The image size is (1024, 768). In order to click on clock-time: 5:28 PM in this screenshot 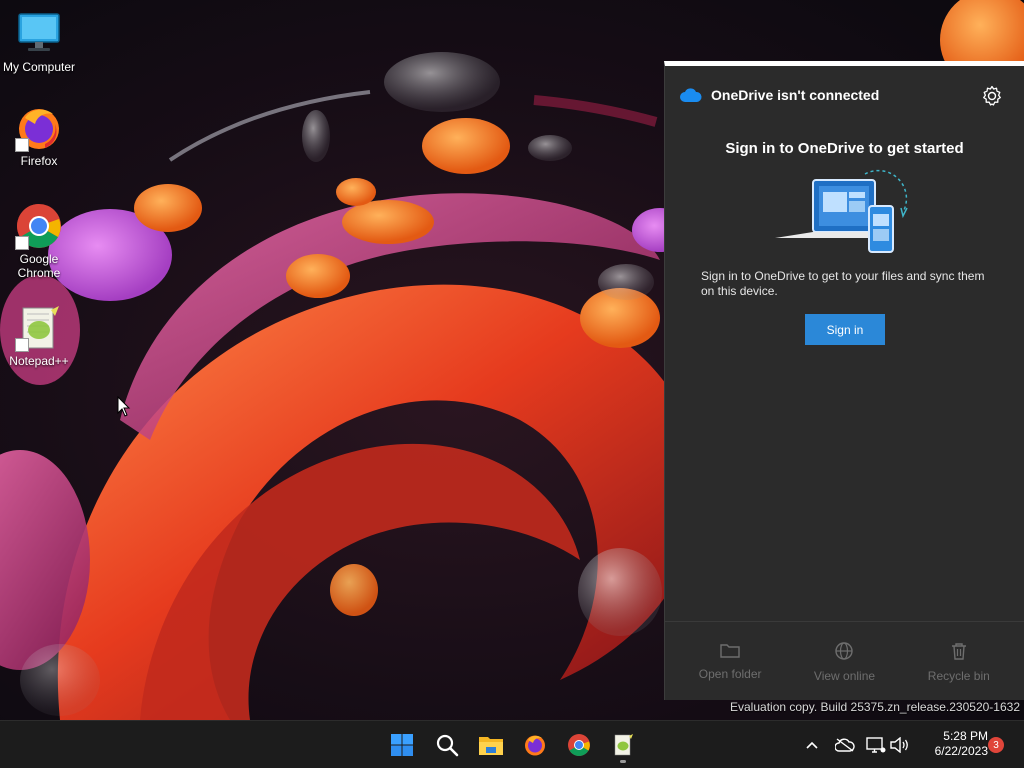, I will do `click(965, 736)`.